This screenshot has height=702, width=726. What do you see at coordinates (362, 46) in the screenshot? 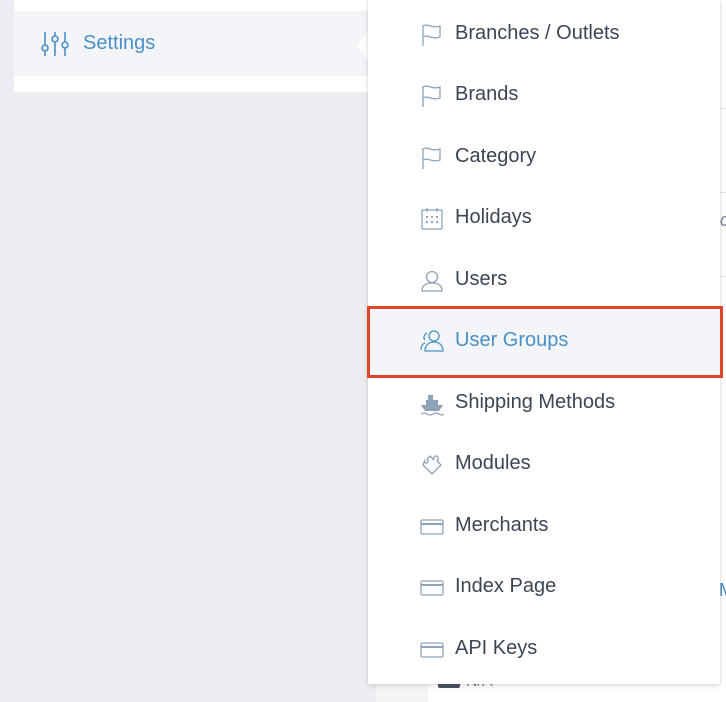
I see `dropdown-caret` at bounding box center [362, 46].